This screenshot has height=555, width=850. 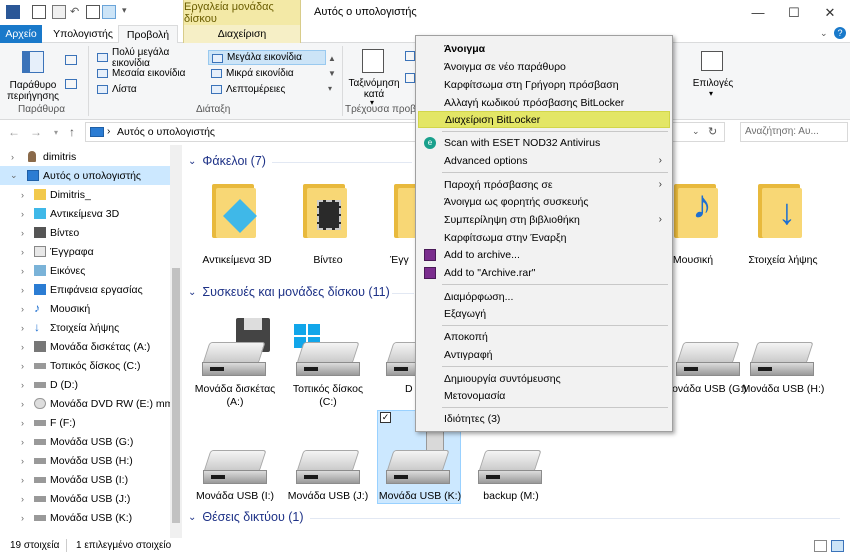 What do you see at coordinates (85, 251) in the screenshot?
I see `tree-item-documents: › Έγγραφα` at bounding box center [85, 251].